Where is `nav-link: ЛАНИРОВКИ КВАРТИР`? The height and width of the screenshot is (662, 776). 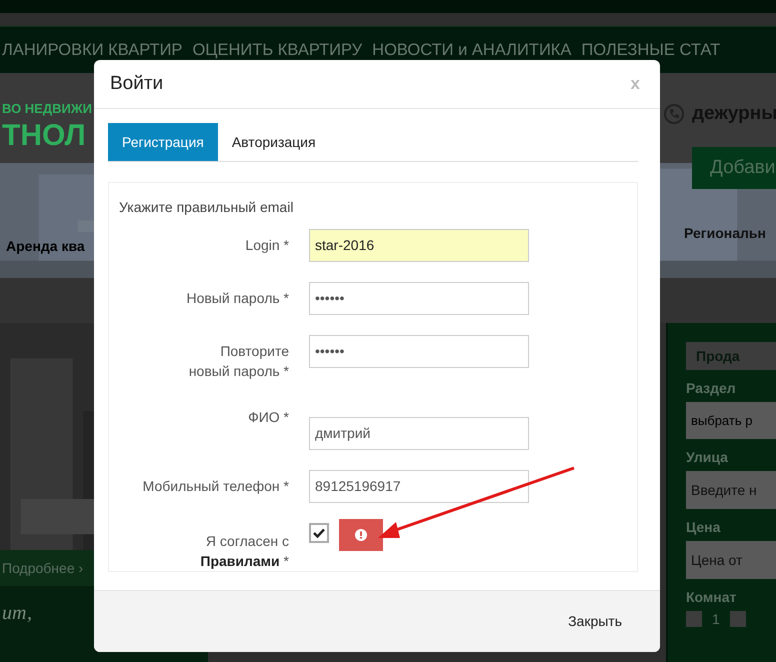 nav-link: ЛАНИРОВКИ КВАРТИР is located at coordinates (92, 50).